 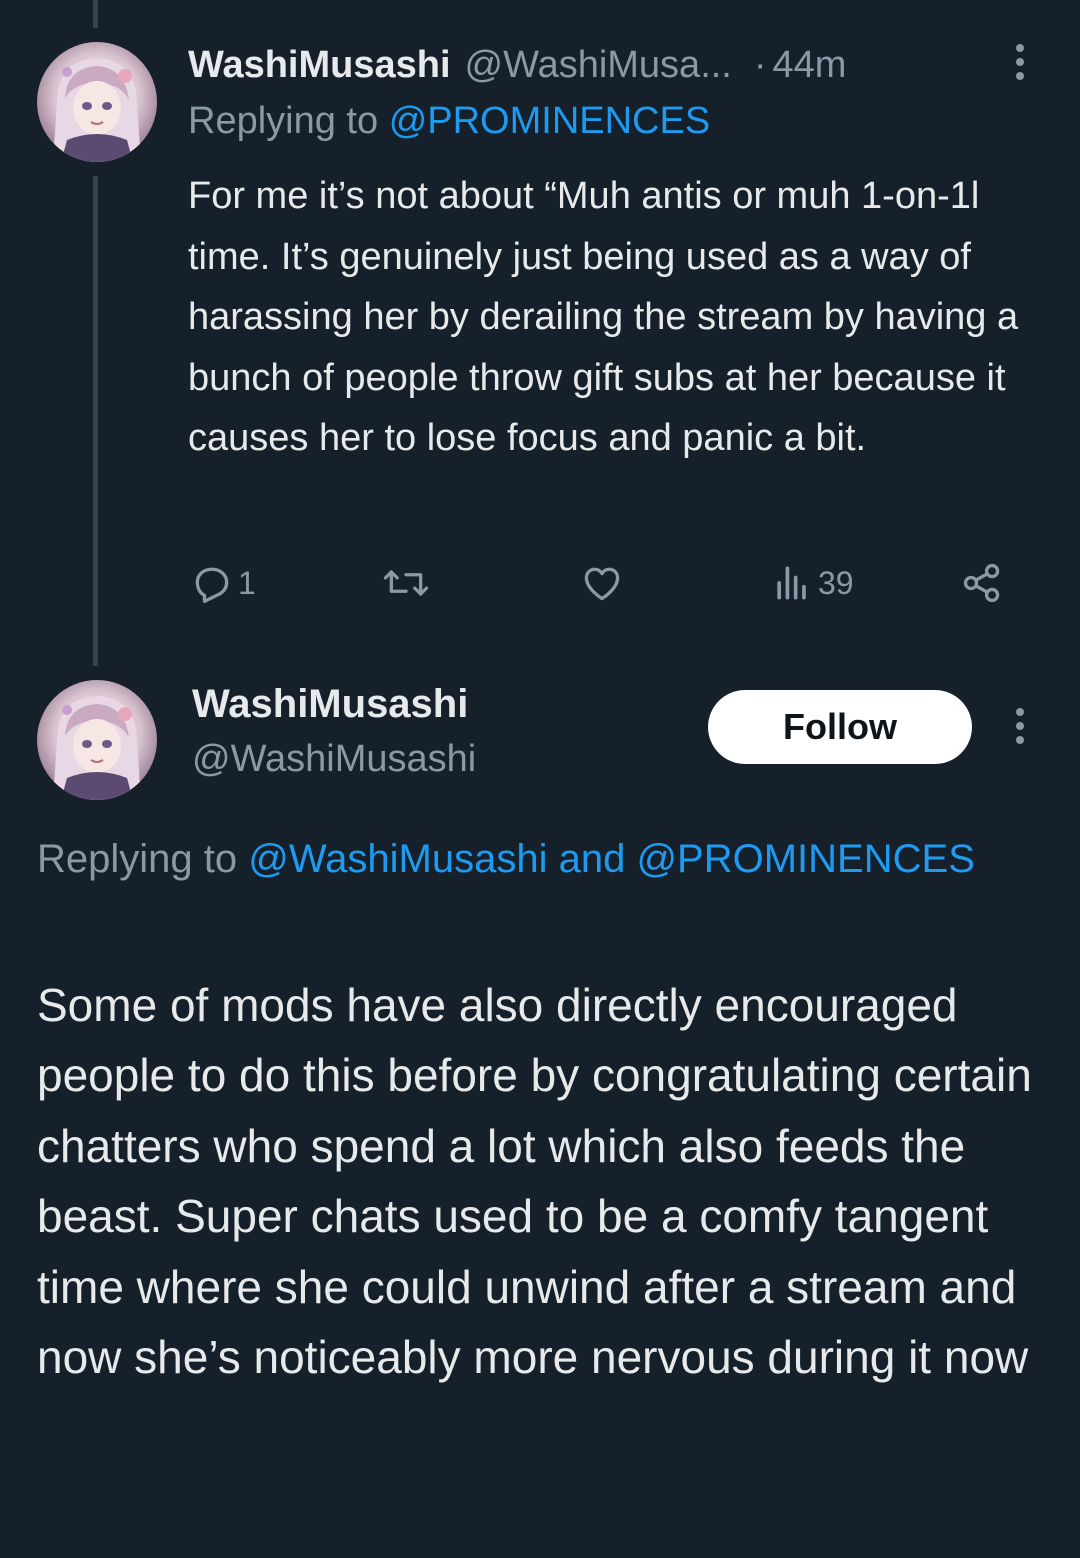 What do you see at coordinates (810, 65) in the screenshot?
I see `timestamp: 44m` at bounding box center [810, 65].